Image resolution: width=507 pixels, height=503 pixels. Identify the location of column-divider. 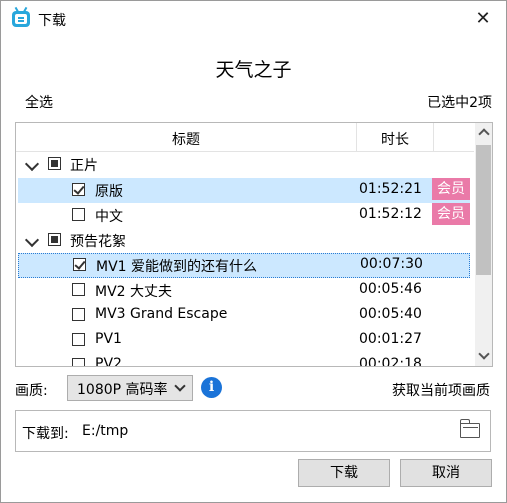
(433, 137).